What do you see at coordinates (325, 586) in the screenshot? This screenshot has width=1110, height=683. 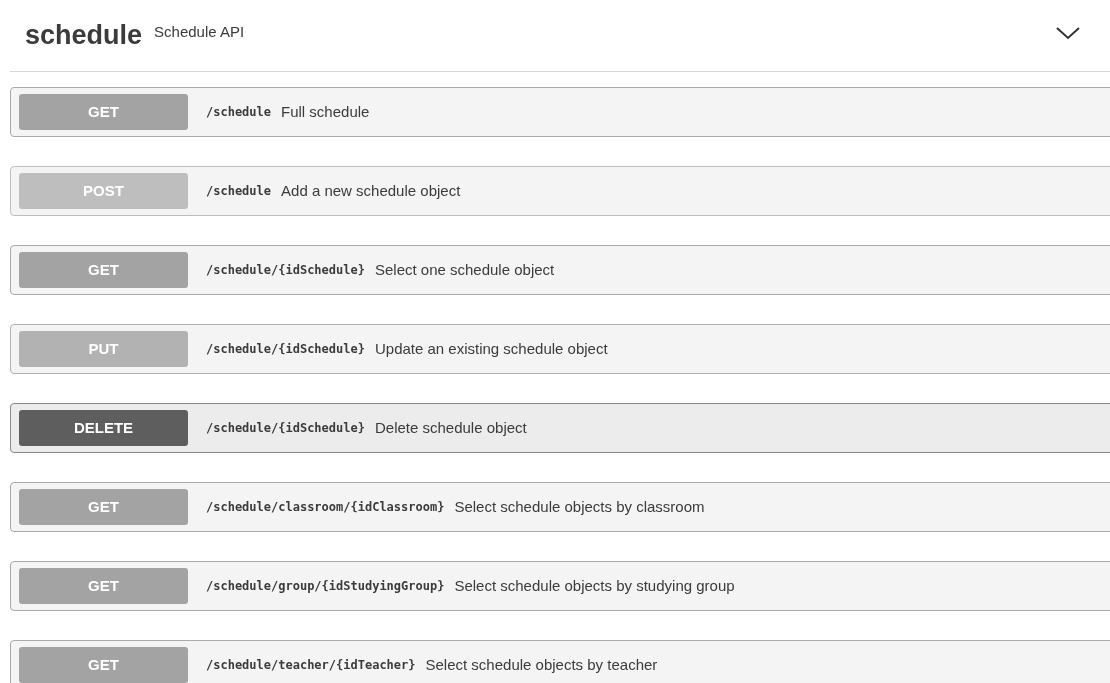 I see `endpoint-path: /schedule/group/{idStudyingGroup}` at bounding box center [325, 586].